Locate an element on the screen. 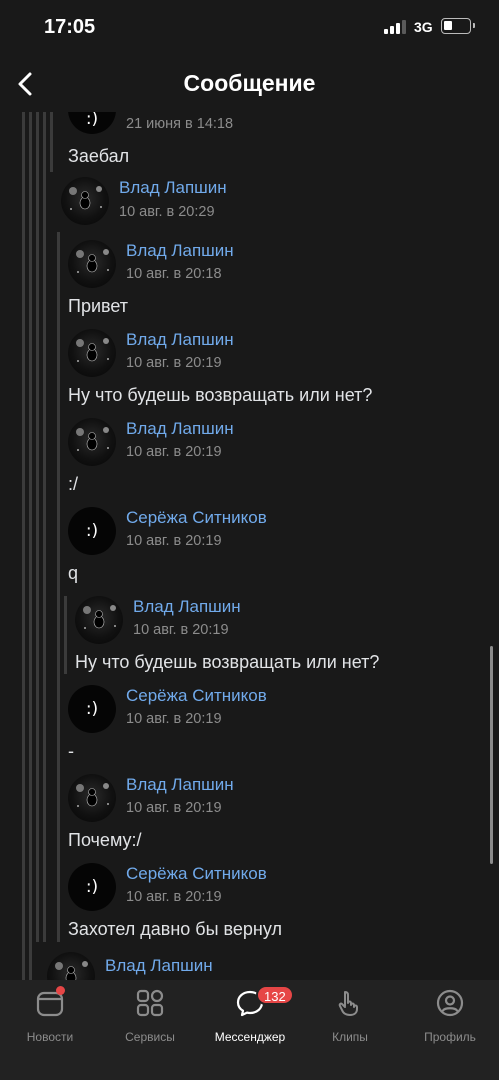 The height and width of the screenshot is (1080, 499). message-text: :/ is located at coordinates (73, 484).